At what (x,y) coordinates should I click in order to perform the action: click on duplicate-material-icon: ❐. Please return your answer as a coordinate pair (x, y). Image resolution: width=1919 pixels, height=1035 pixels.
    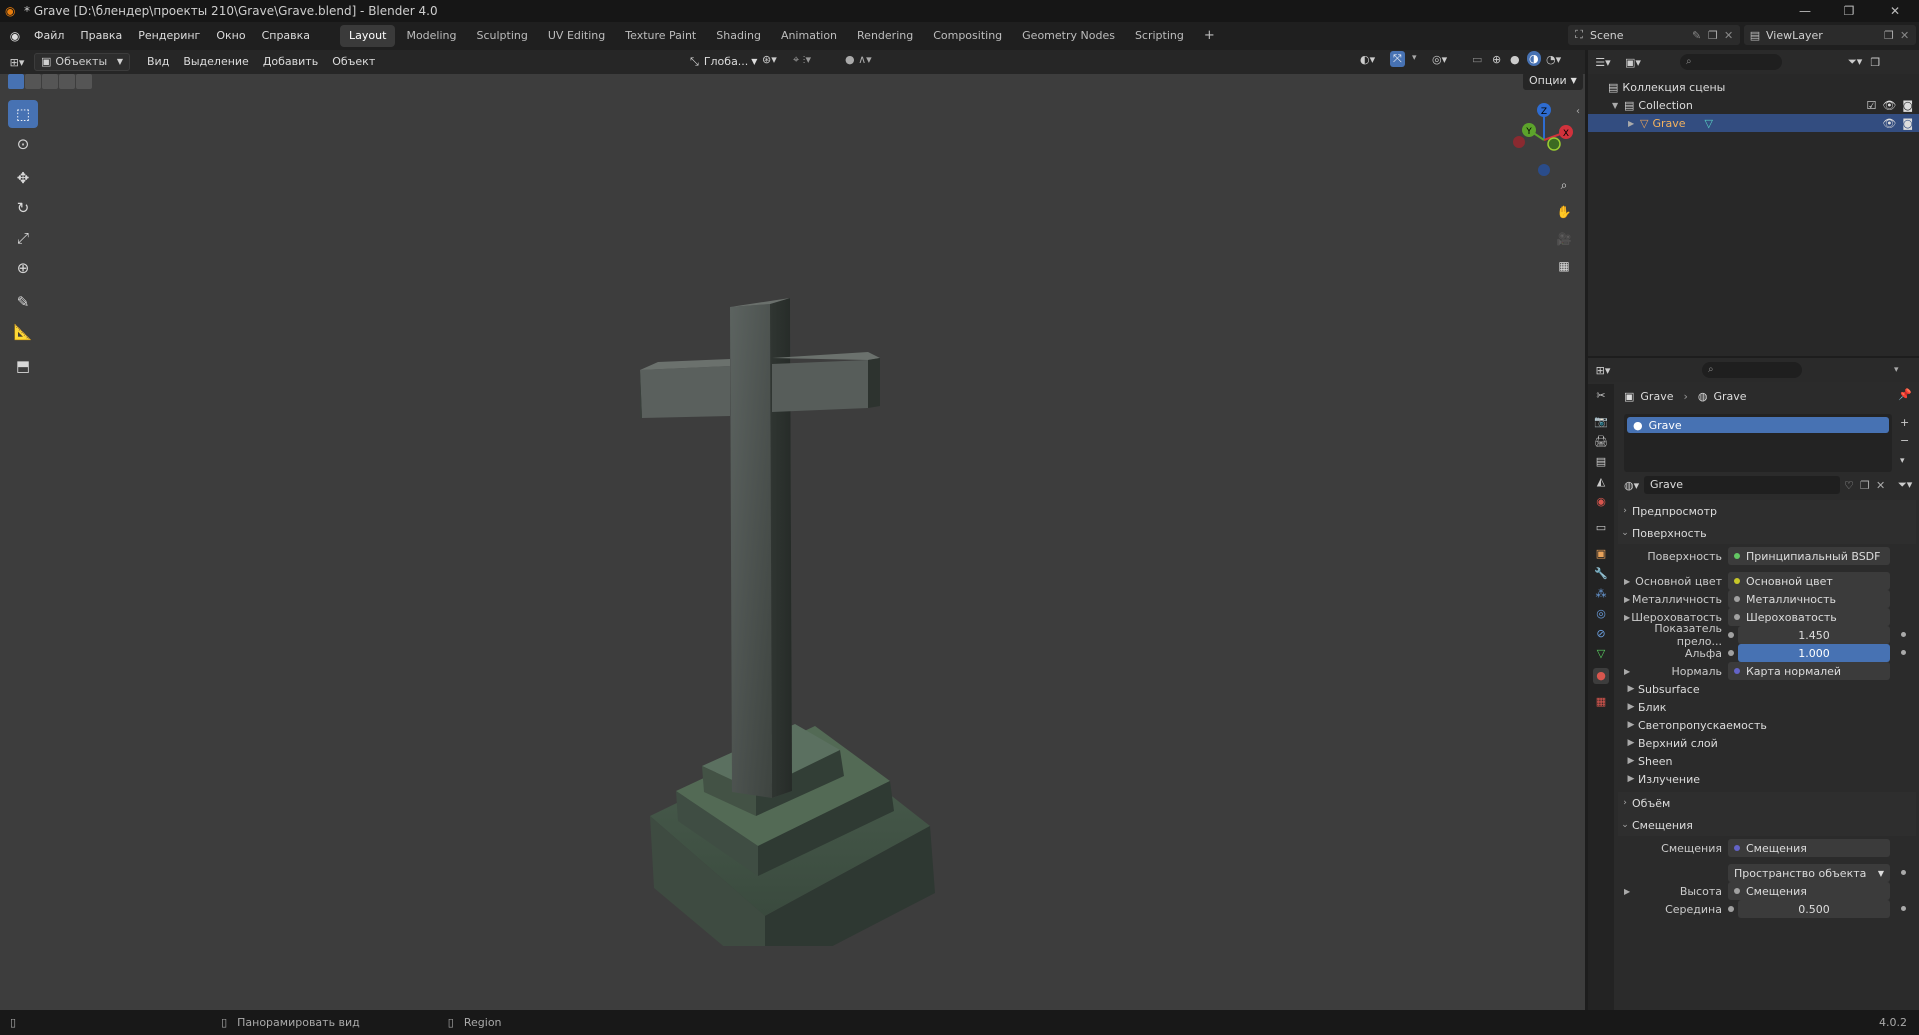
    Looking at the image, I should click on (1868, 485).